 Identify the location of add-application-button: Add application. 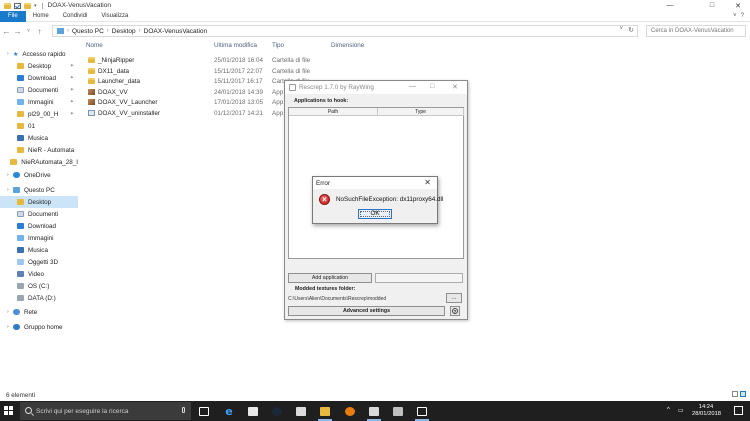
(330, 278).